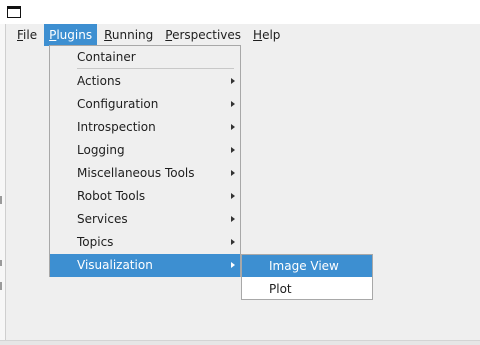 This screenshot has width=480, height=345. Describe the element at coordinates (304, 266) in the screenshot. I see `menu-item-label: Image View` at that location.